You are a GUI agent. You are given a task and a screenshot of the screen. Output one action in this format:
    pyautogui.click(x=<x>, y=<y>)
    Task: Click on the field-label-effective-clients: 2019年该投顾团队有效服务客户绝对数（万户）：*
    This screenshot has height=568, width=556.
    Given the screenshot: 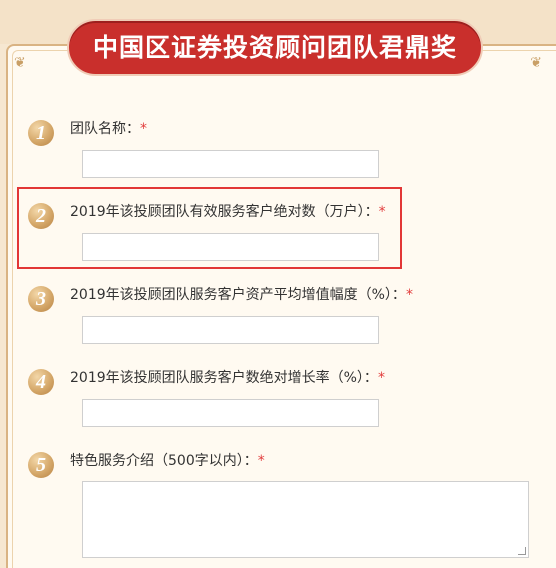 What is the action you would take?
    pyautogui.click(x=228, y=211)
    